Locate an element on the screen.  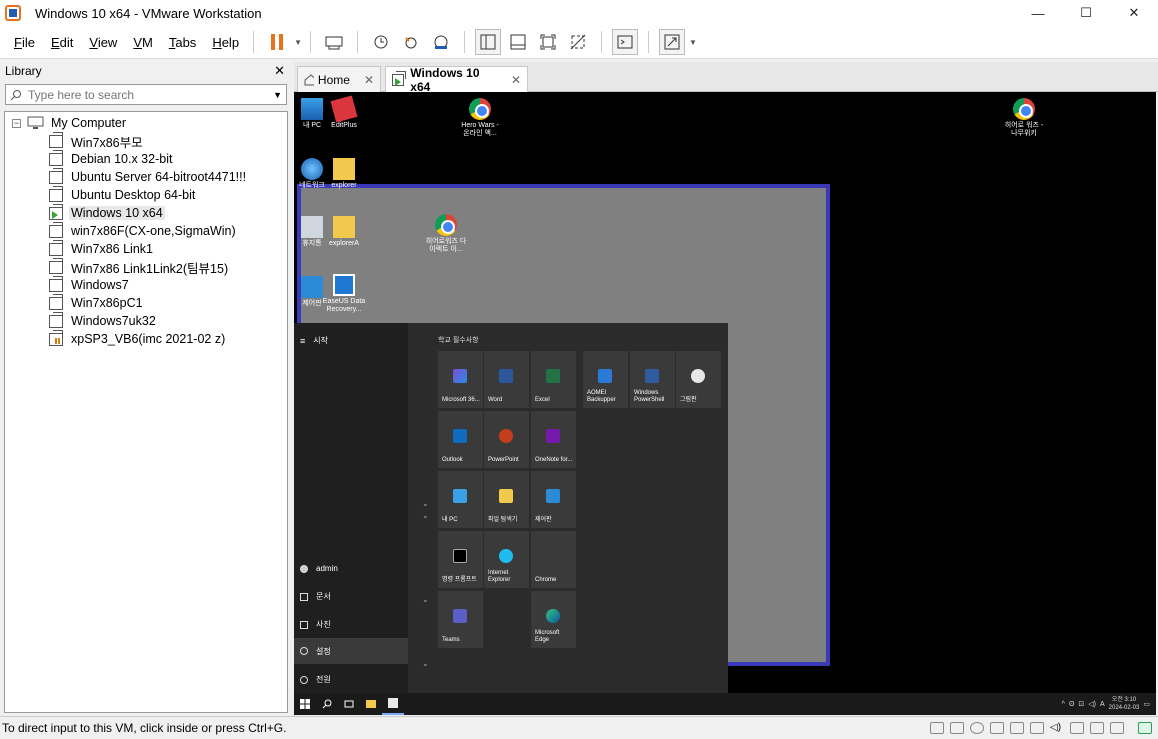
tile-command-prompt: 명령 프롬프트 is located at coordinates (460, 559).